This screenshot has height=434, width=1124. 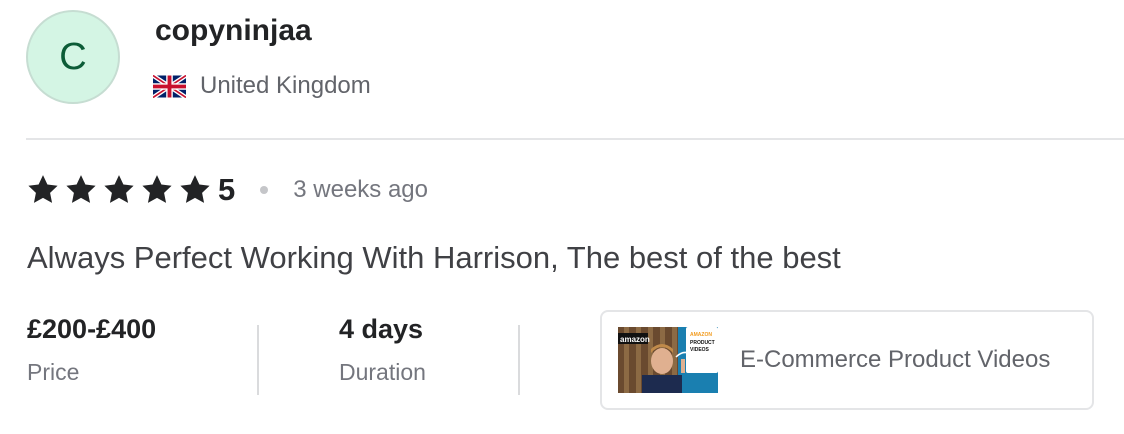 I want to click on svg-text: PRODUCT, so click(x=702, y=343).